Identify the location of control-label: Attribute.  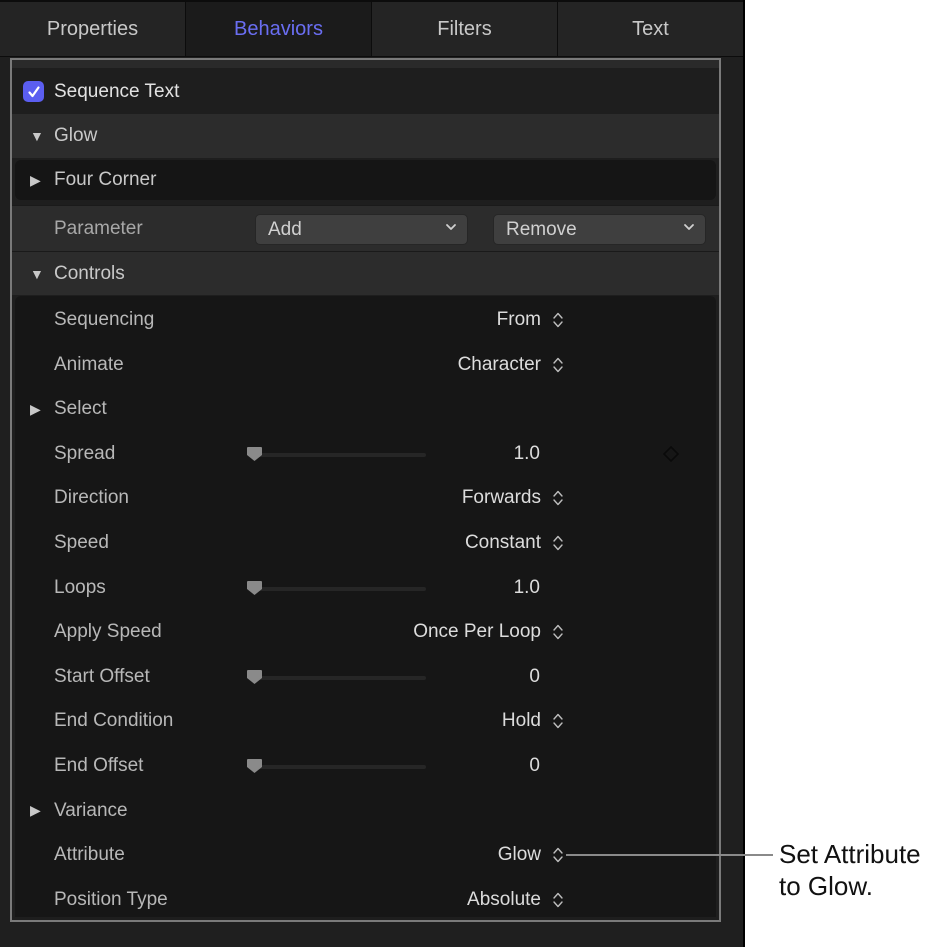
(89, 855).